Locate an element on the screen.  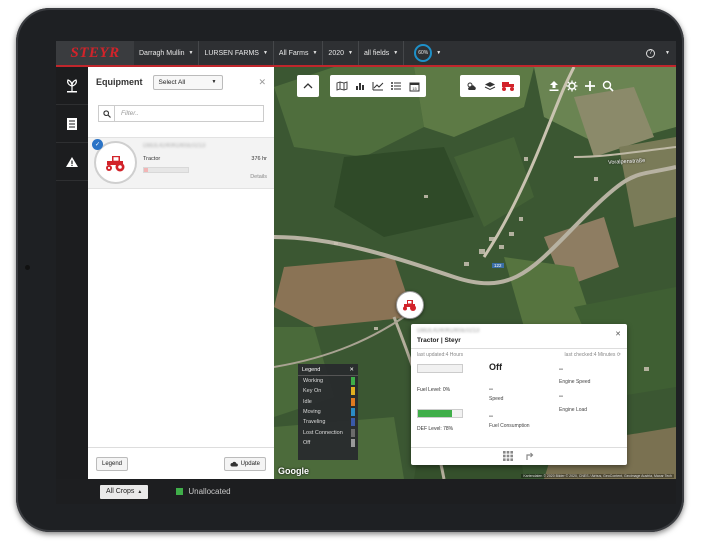
machinery-icon is located at coordinates (508, 86).